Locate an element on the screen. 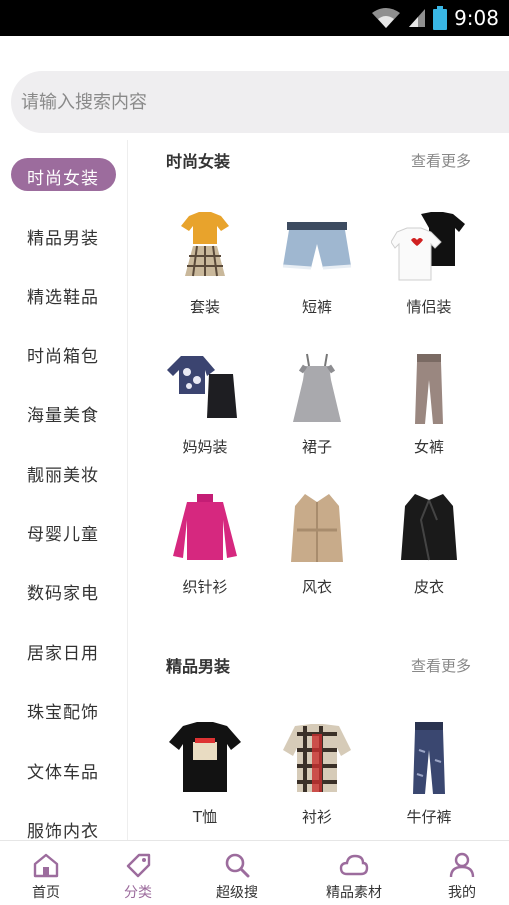  sidebar-item-label: 居家日用 is located at coordinates (63, 653).